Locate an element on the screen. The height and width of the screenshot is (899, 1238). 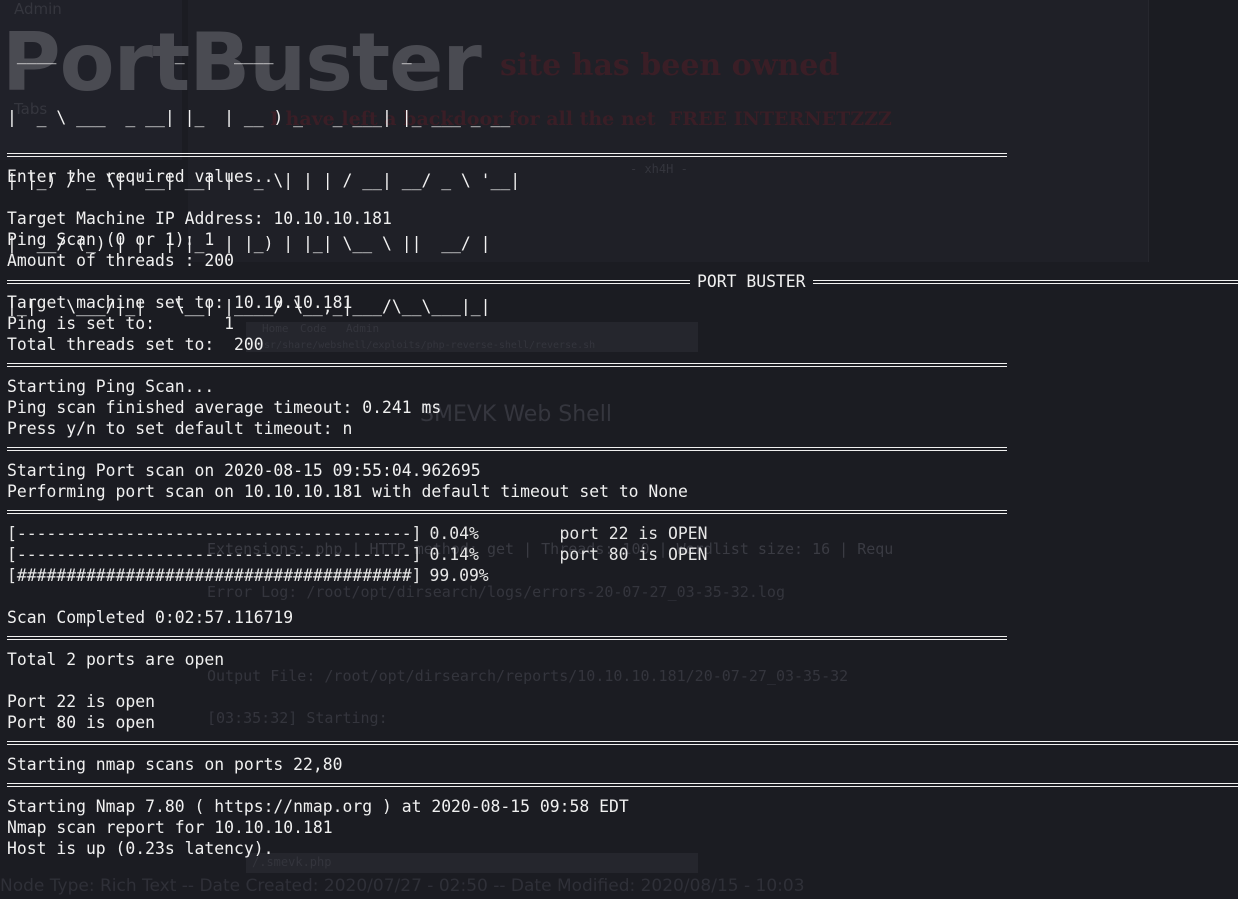
total-open-text: Total 2 ports are open is located at coordinates (116, 659).